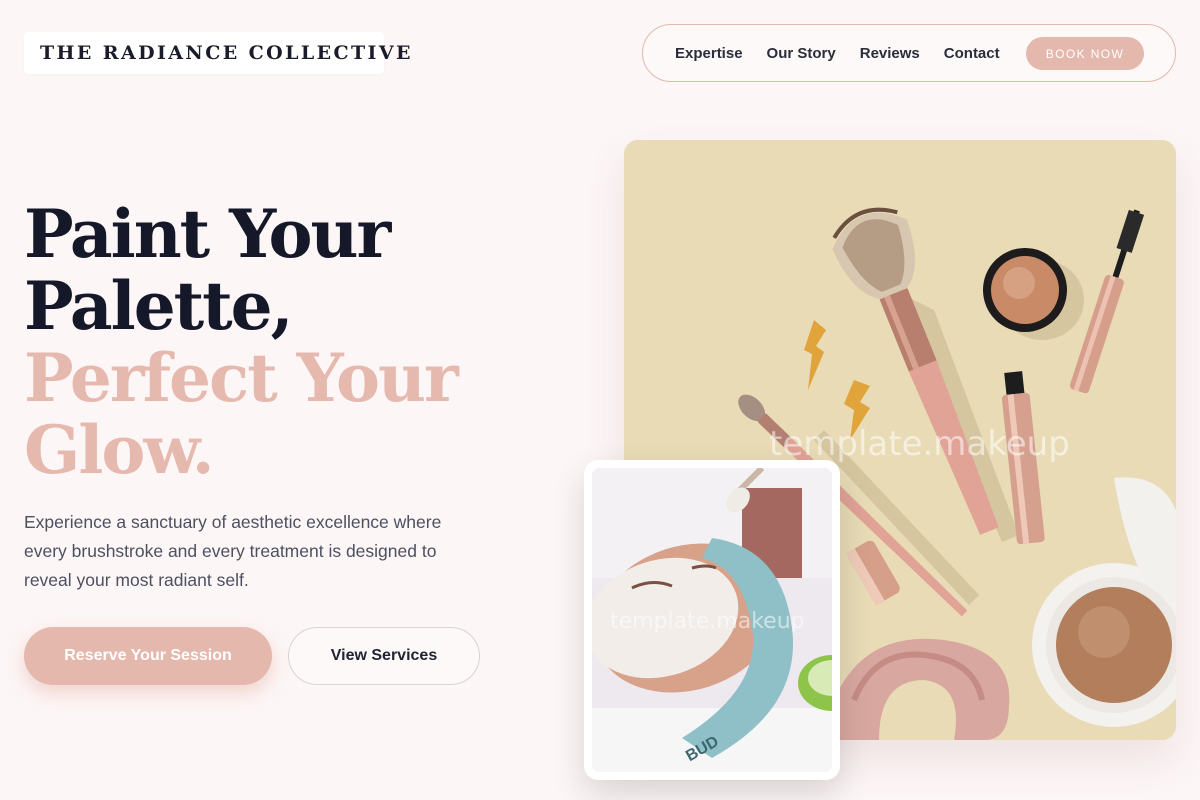 This screenshot has height=800, width=1200. I want to click on facial-treatment-image: BUD template.makeup, so click(712, 620).